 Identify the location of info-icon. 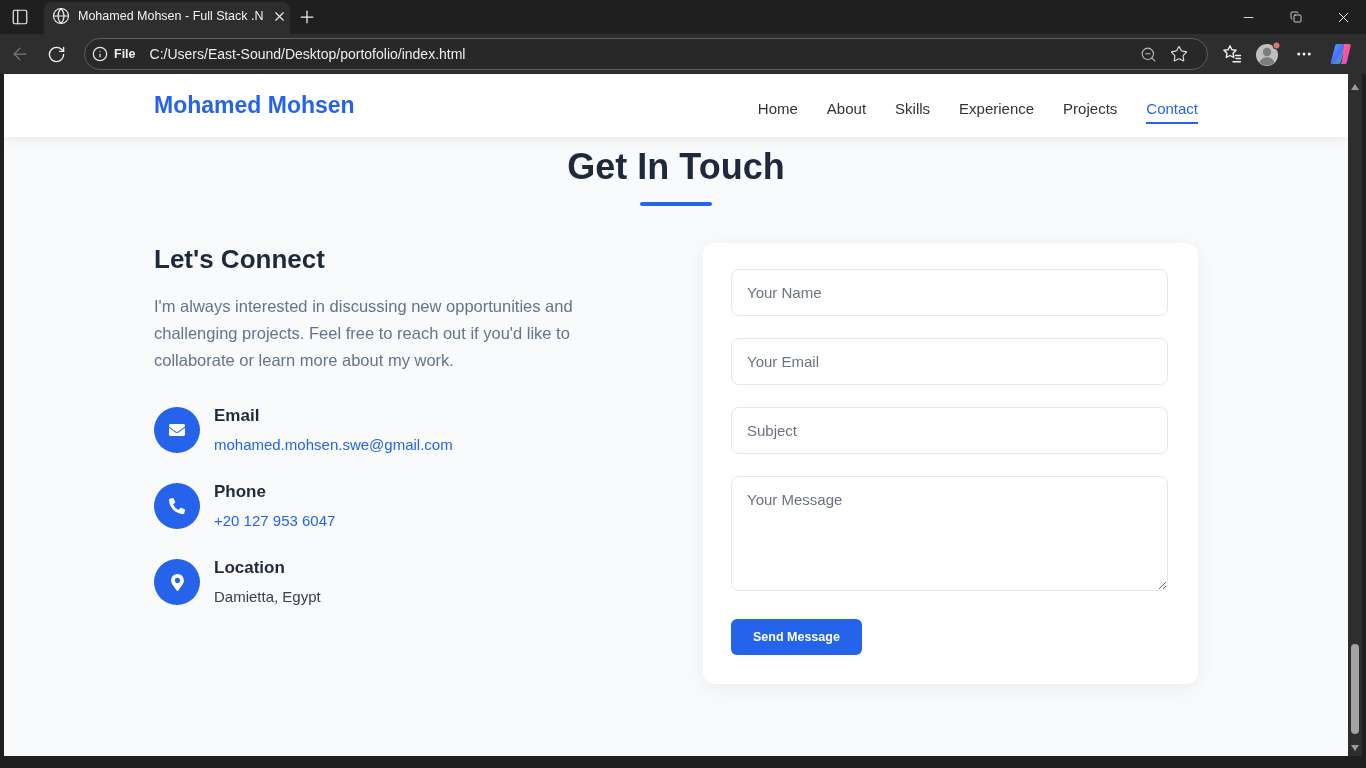
(100, 54).